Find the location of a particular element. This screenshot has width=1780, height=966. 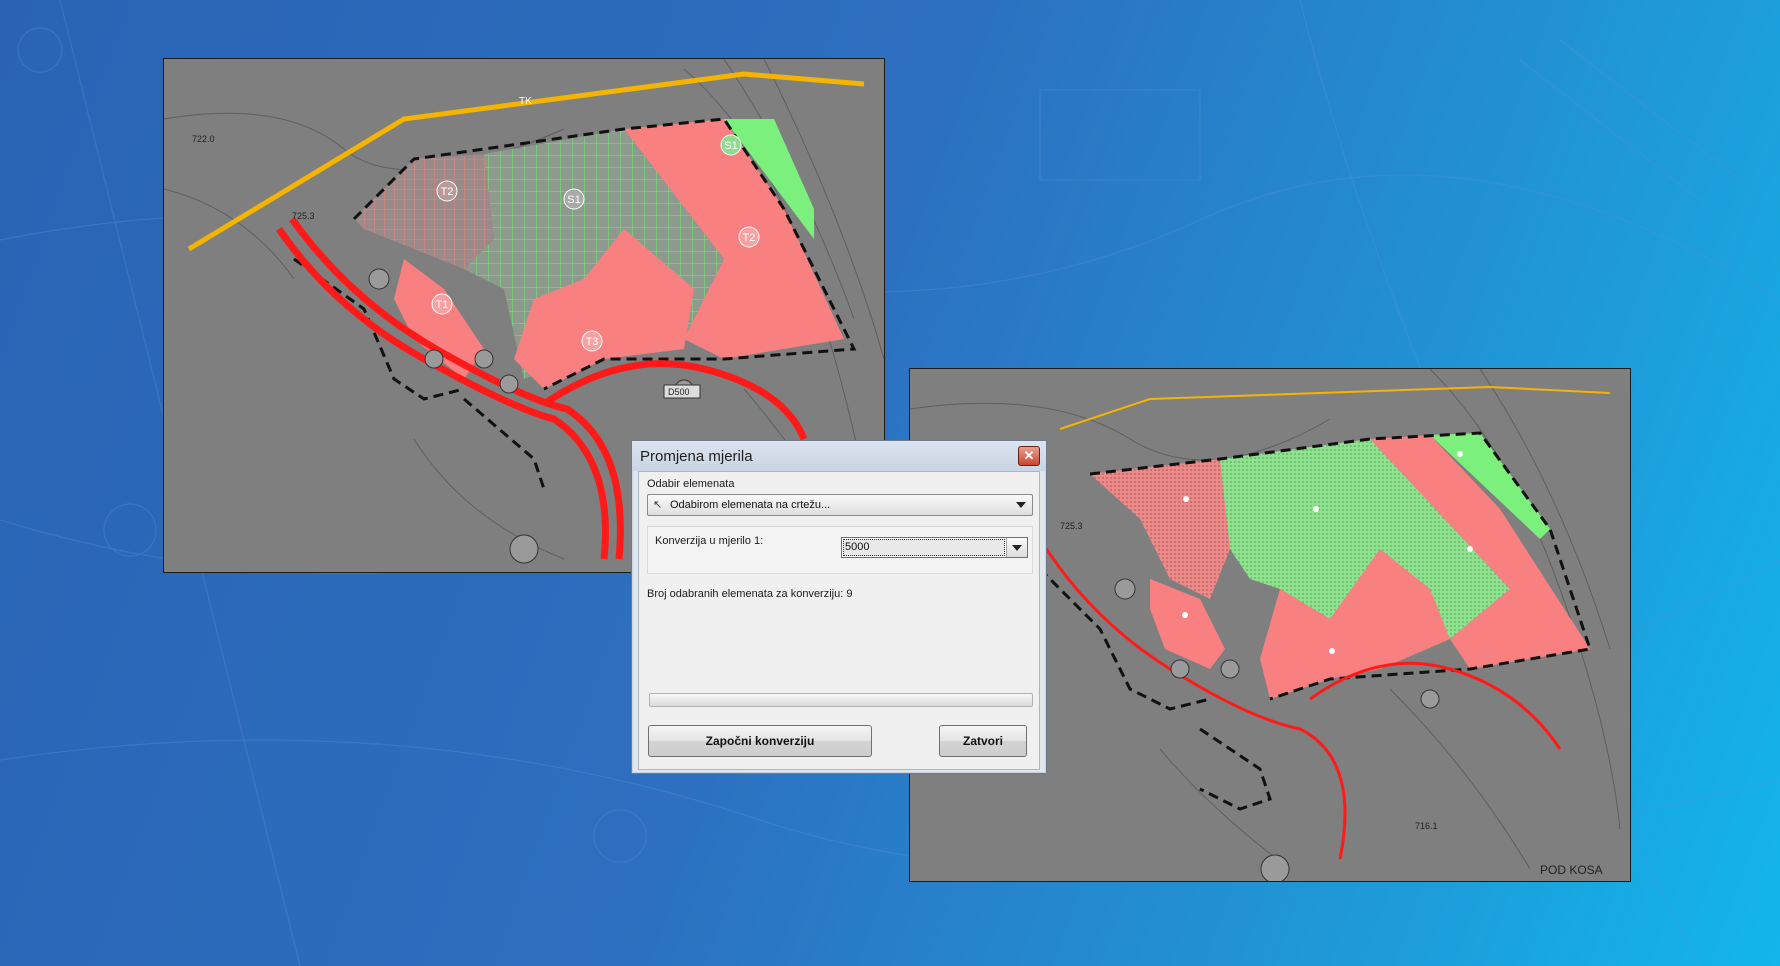

start-conversion-button: Započni konverziju is located at coordinates (760, 741).